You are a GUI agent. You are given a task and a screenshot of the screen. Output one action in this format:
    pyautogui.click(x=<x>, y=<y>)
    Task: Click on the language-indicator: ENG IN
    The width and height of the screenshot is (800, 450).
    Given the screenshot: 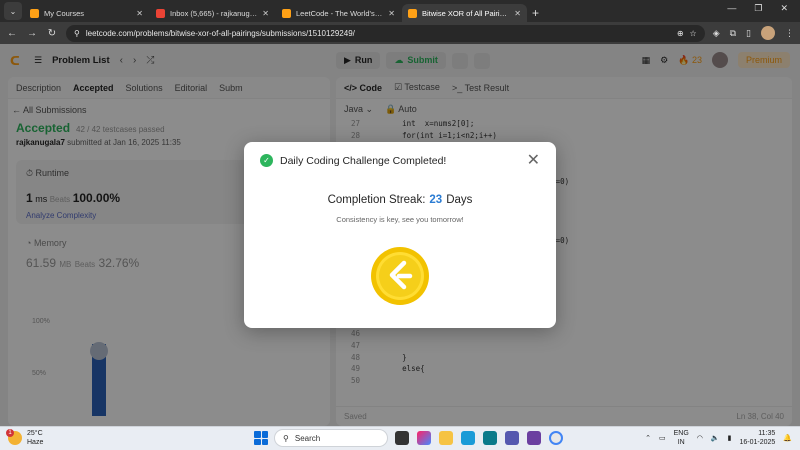 What is the action you would take?
    pyautogui.click(x=681, y=438)
    